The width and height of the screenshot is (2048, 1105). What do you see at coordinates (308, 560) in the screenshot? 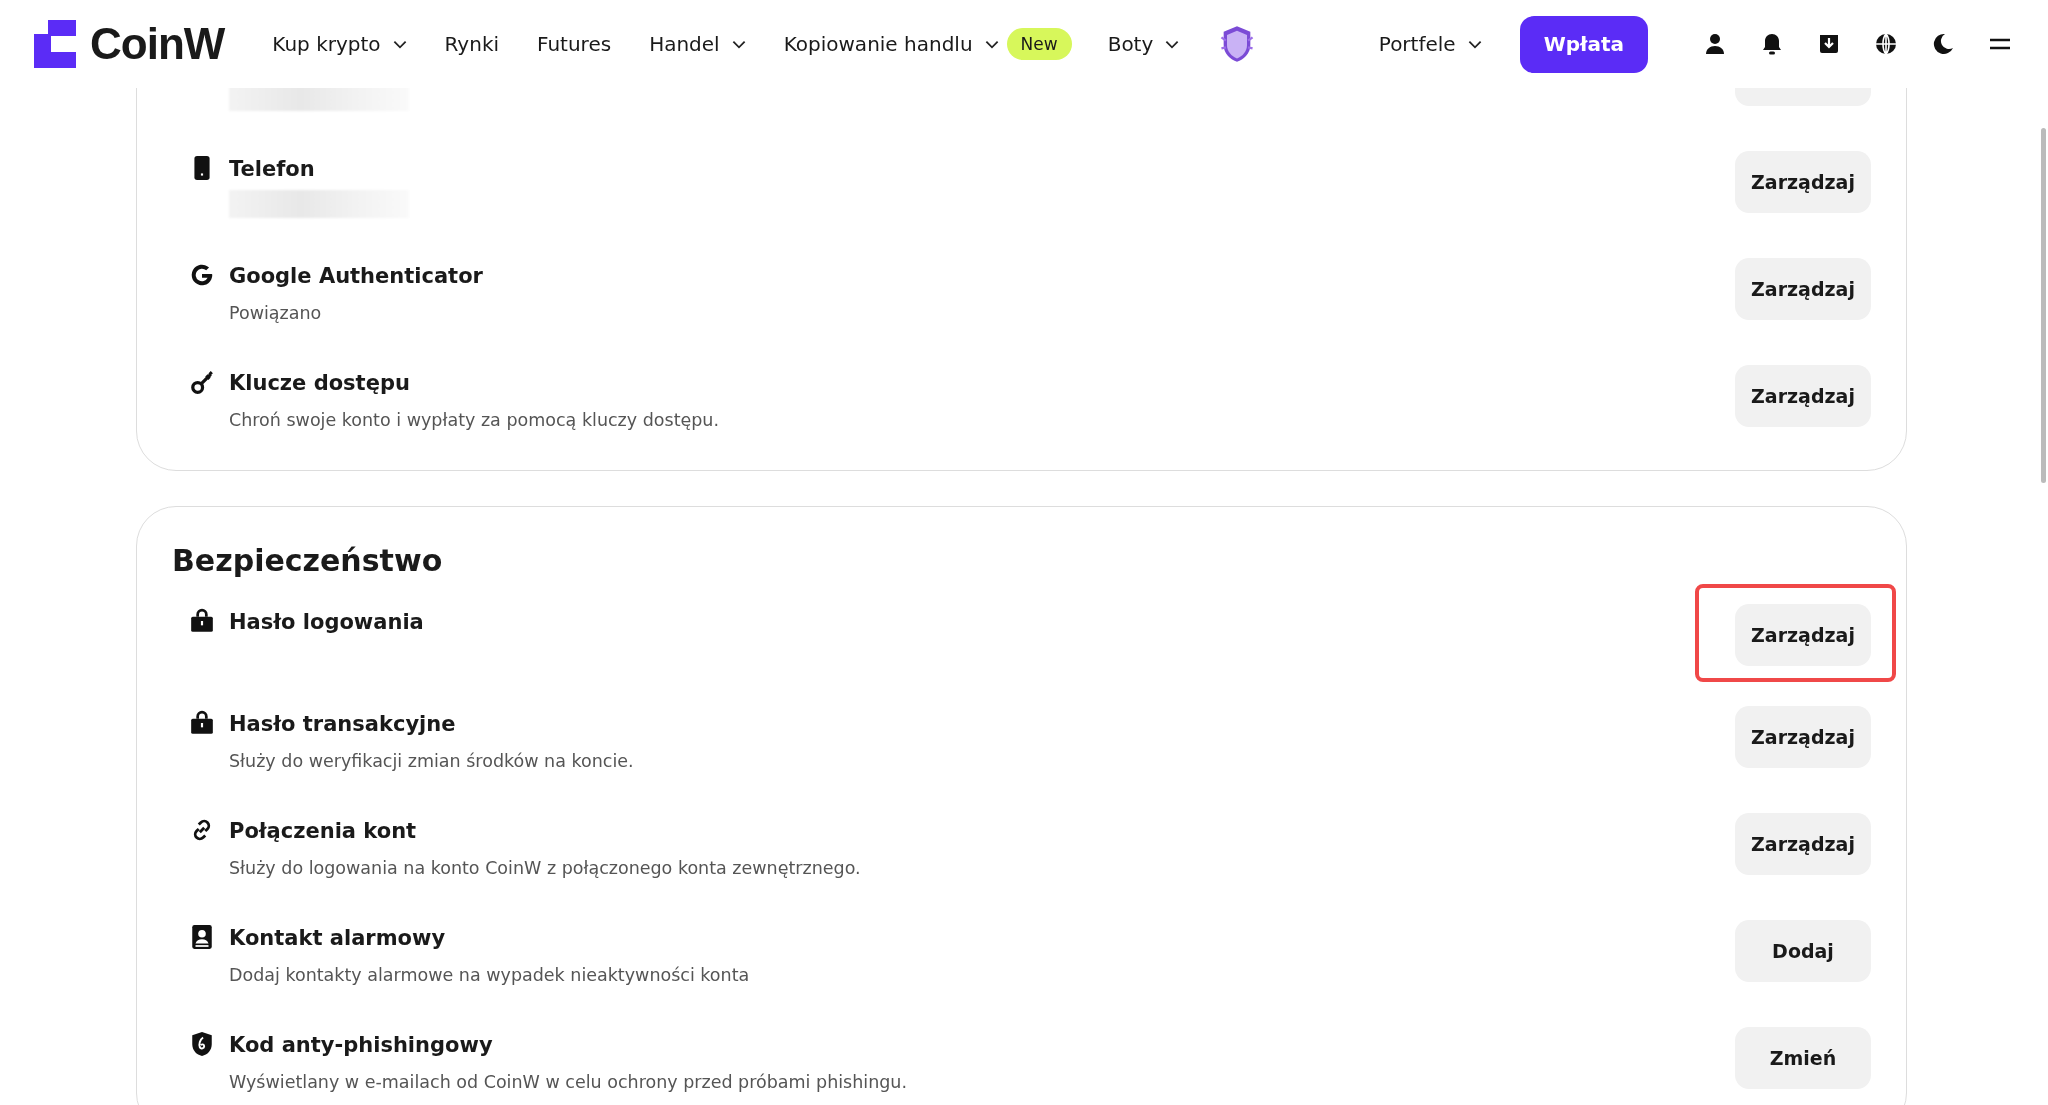
I see `section-title: Bezpieczeństwo` at bounding box center [308, 560].